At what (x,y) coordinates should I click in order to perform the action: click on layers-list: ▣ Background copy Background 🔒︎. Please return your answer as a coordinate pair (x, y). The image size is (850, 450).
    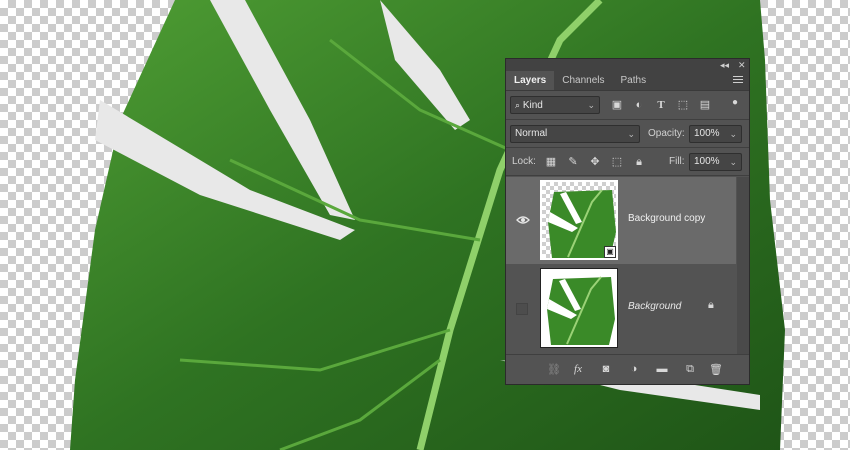
    Looking at the image, I should click on (627, 265).